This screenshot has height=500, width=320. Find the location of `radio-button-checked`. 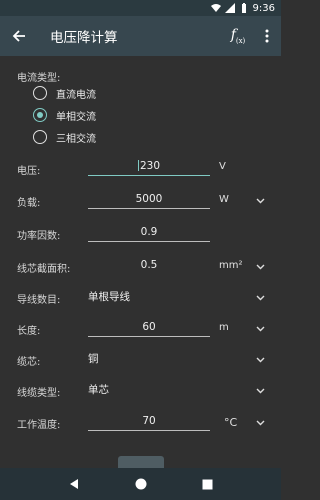

radio-button-checked is located at coordinates (40, 115).